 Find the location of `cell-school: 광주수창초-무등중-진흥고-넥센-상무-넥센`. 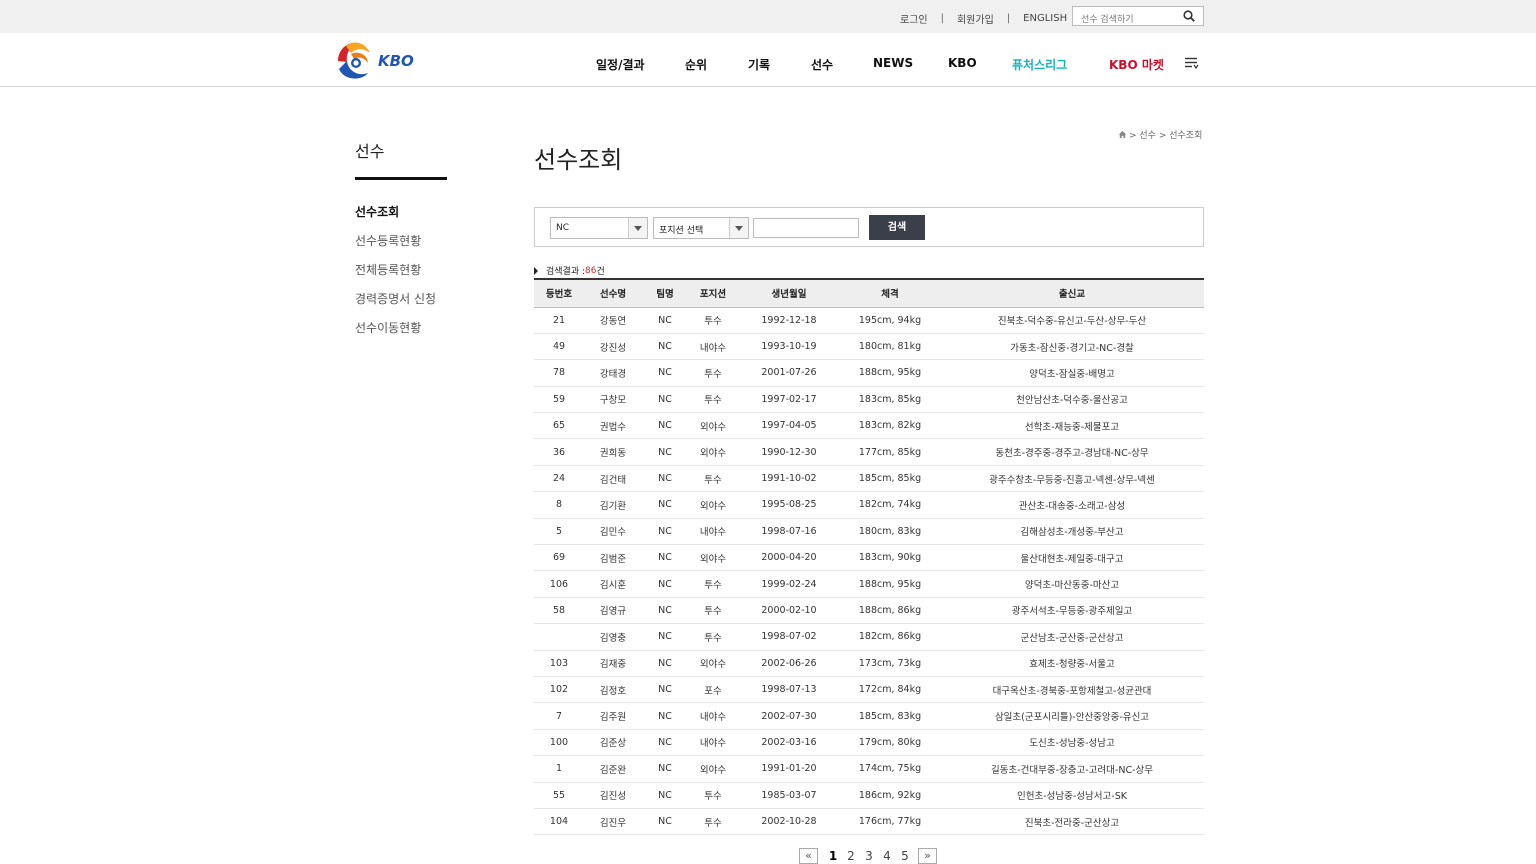

cell-school: 광주수창초-무등중-진흥고-넥센-상무-넥센 is located at coordinates (1072, 479).